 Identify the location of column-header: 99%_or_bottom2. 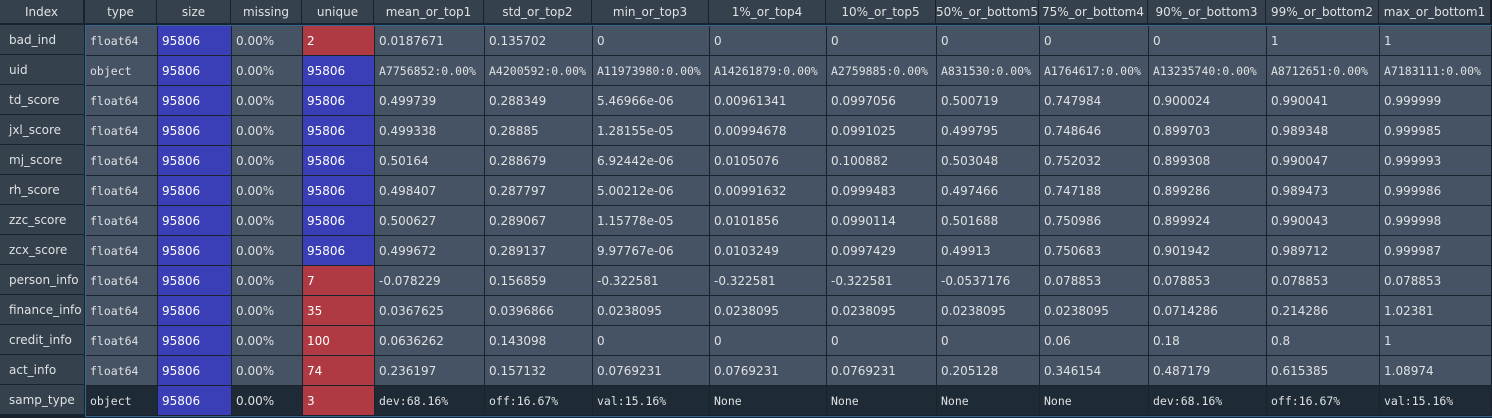
(1322, 12).